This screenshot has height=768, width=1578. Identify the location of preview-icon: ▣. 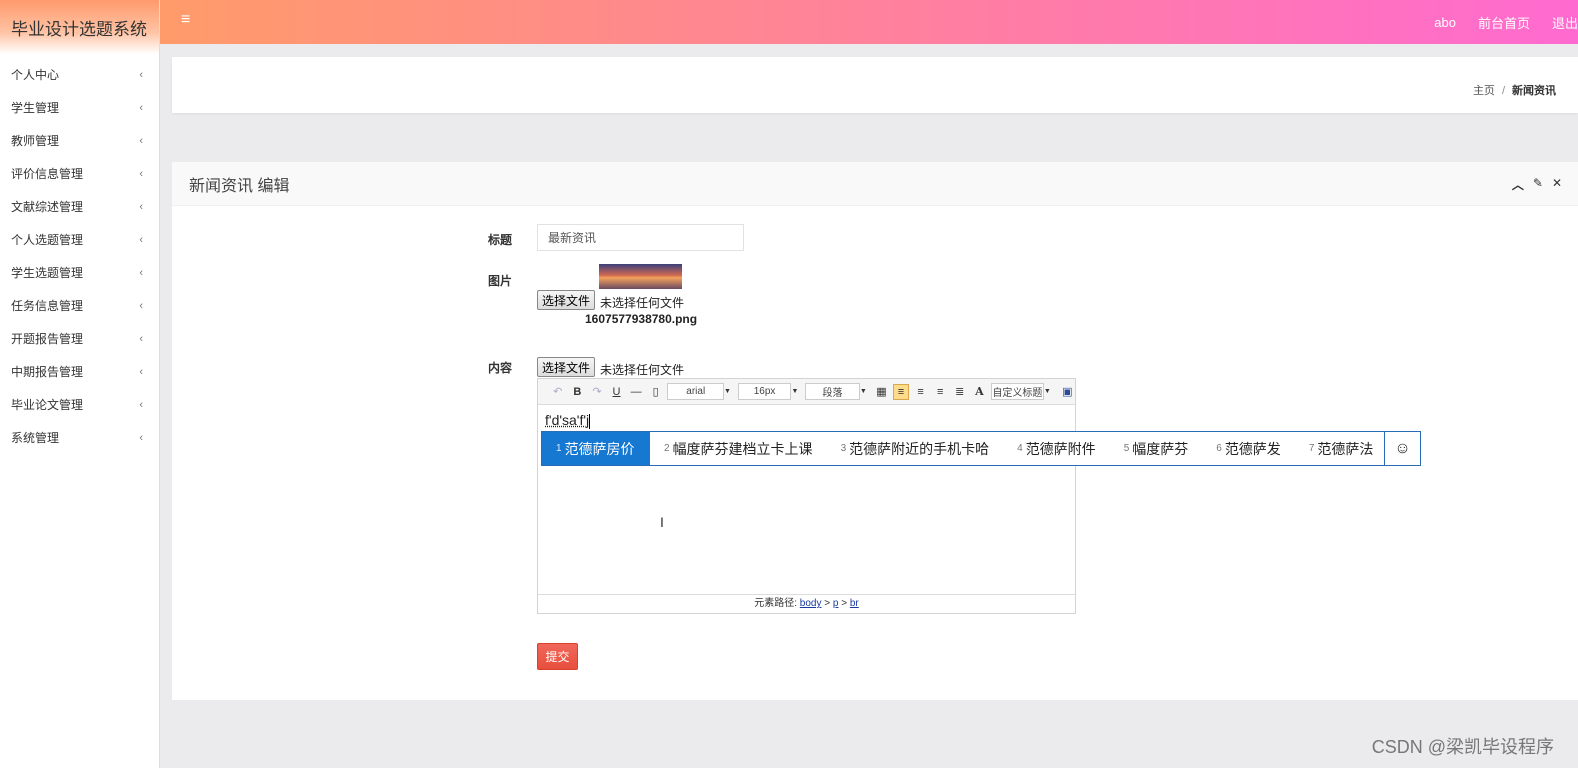
(1068, 391).